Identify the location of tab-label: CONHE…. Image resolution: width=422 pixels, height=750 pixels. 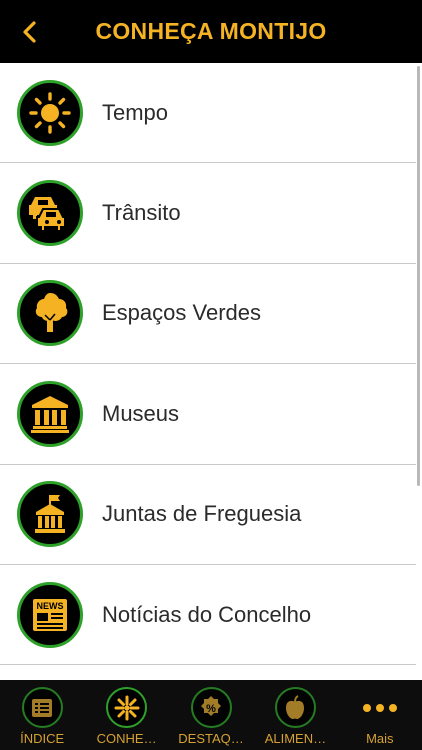
(126, 738).